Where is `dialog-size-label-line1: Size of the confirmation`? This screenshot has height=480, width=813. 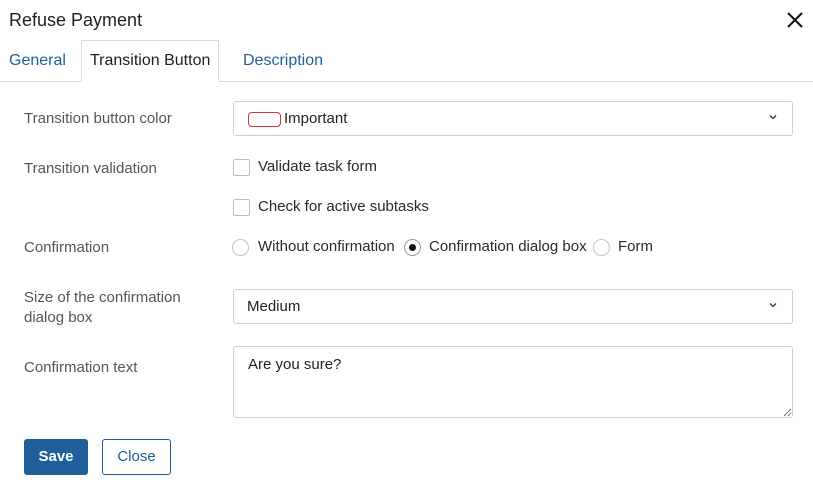 dialog-size-label-line1: Size of the confirmation is located at coordinates (102, 297).